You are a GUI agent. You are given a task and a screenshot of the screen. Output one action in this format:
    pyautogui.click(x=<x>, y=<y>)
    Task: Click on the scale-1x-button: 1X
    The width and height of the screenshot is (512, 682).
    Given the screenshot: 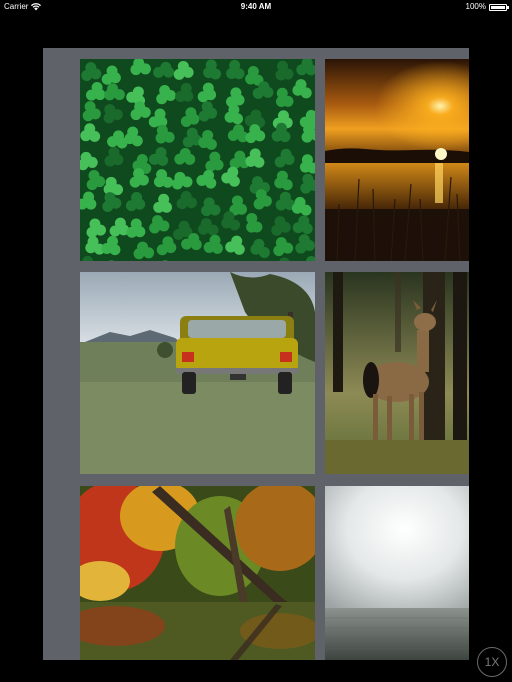 What is the action you would take?
    pyautogui.click(x=492, y=662)
    